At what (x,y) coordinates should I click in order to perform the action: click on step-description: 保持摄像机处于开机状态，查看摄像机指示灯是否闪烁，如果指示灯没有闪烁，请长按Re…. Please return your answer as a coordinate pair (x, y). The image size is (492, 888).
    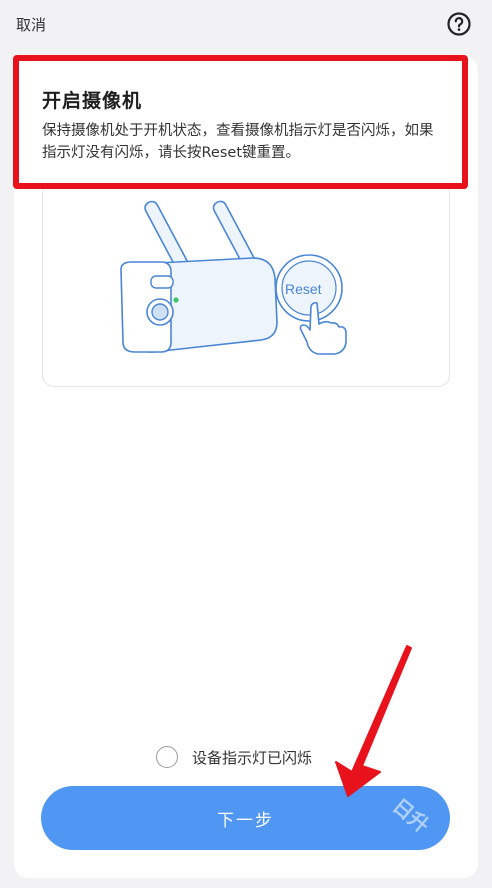
    Looking at the image, I should click on (238, 142).